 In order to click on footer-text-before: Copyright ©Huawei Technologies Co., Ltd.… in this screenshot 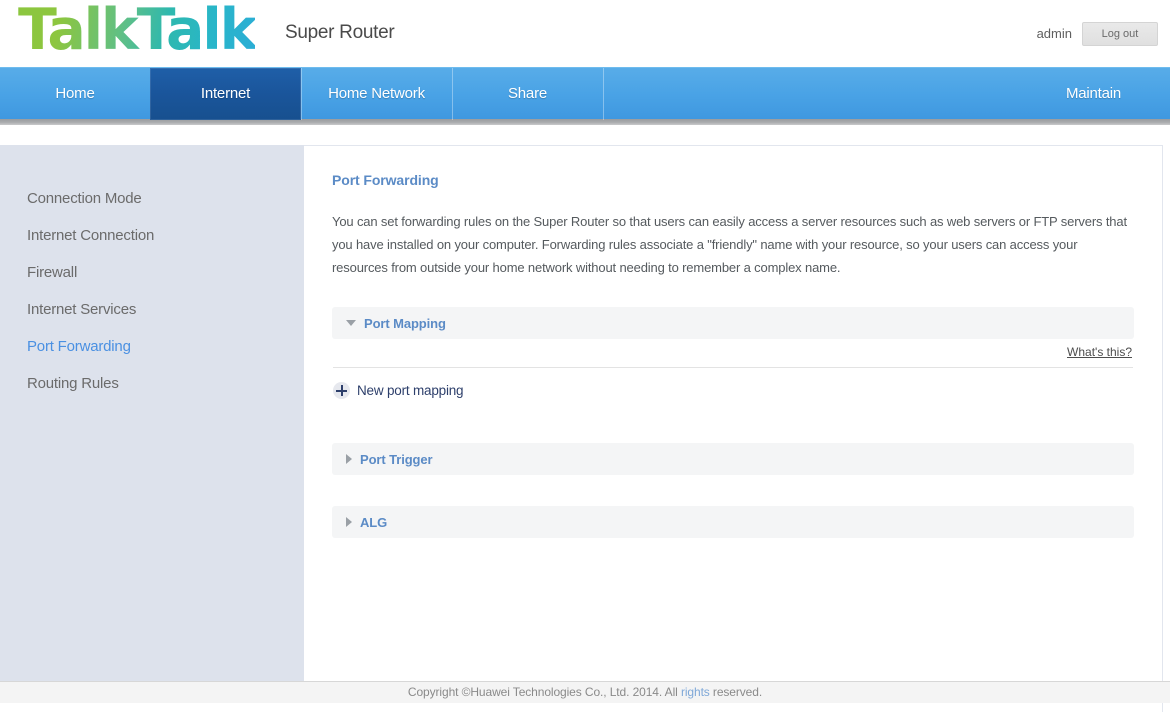, I will do `click(544, 692)`.